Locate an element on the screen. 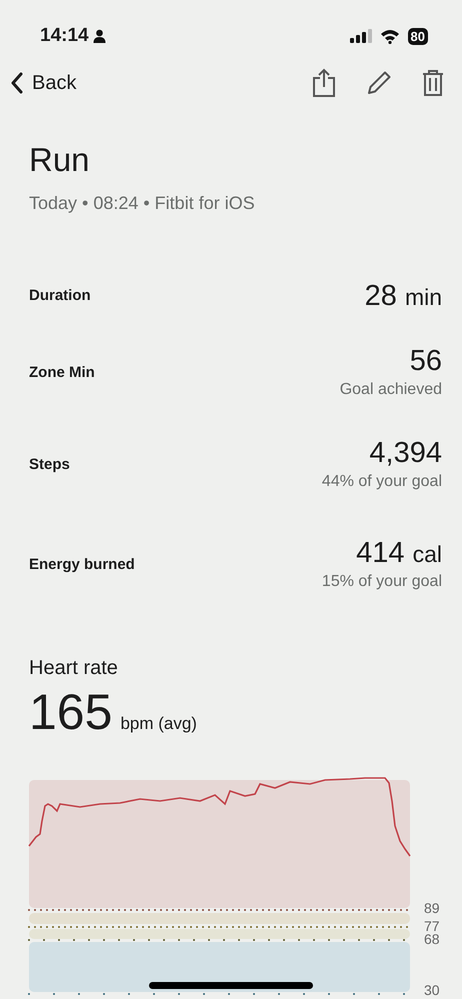 This screenshot has width=462, height=999. zone-label: 89 is located at coordinates (432, 908).